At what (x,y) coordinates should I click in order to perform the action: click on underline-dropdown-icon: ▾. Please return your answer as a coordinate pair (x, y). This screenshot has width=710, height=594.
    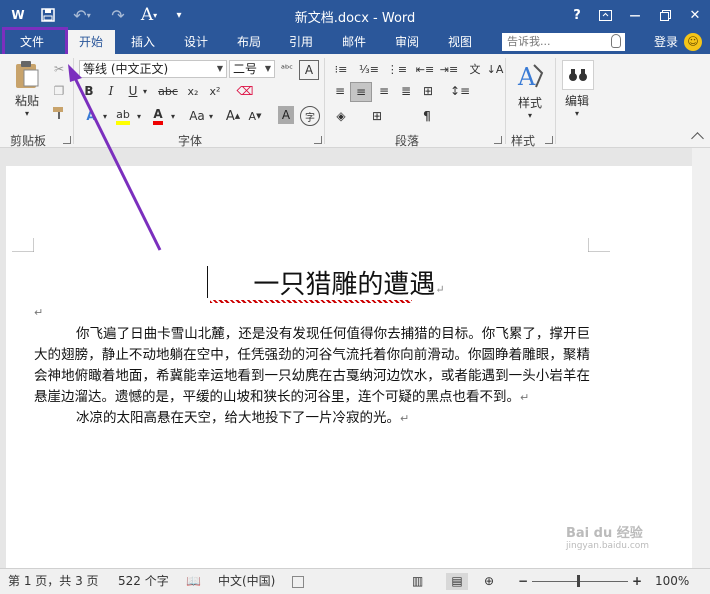
    Looking at the image, I should click on (145, 91).